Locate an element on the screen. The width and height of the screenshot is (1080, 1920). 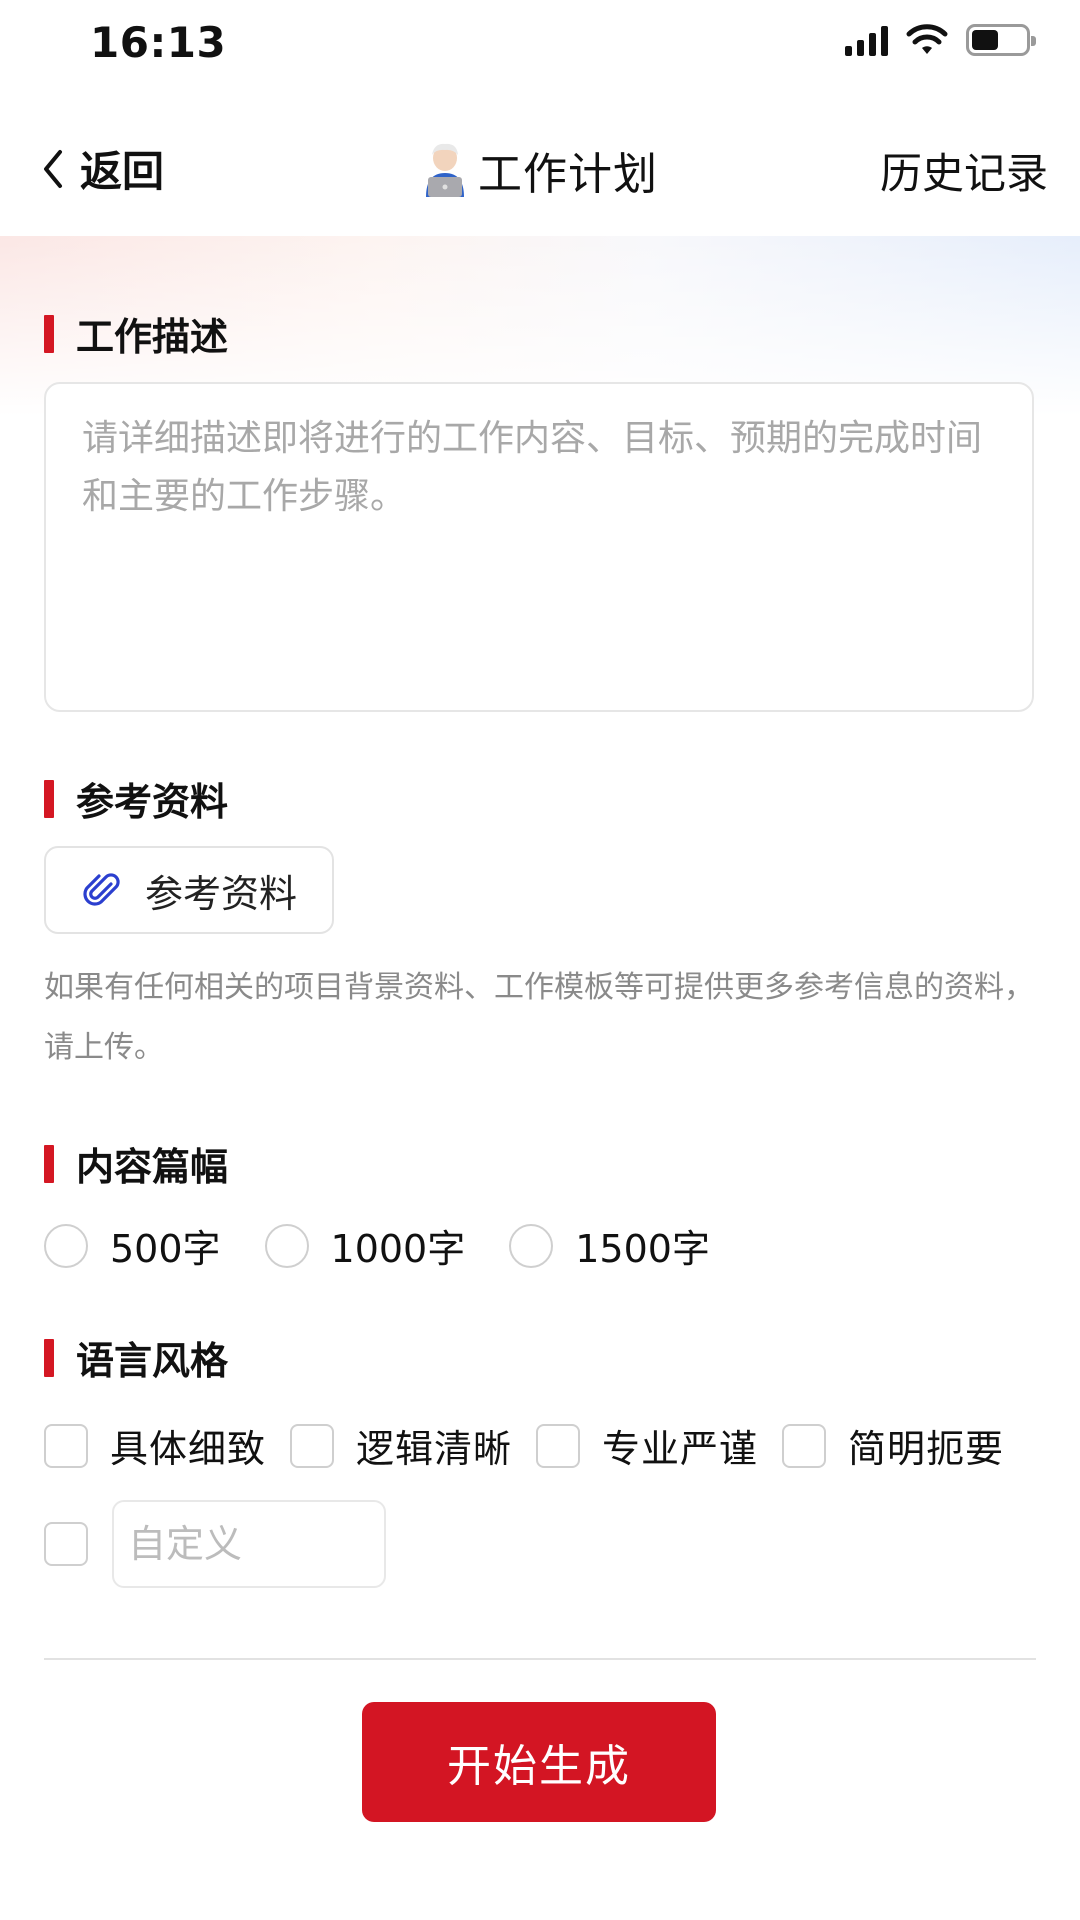
length-option-1000: 1000字 is located at coordinates (365, 1245).